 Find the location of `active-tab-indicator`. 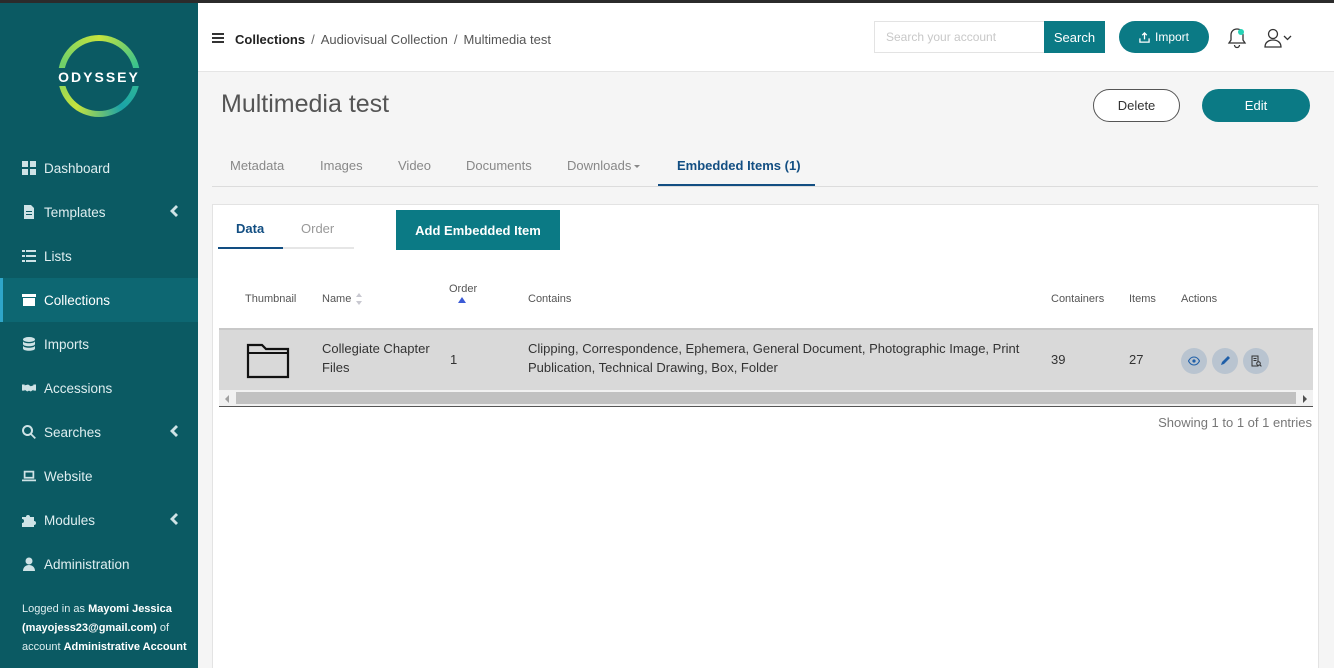

active-tab-indicator is located at coordinates (736, 185).